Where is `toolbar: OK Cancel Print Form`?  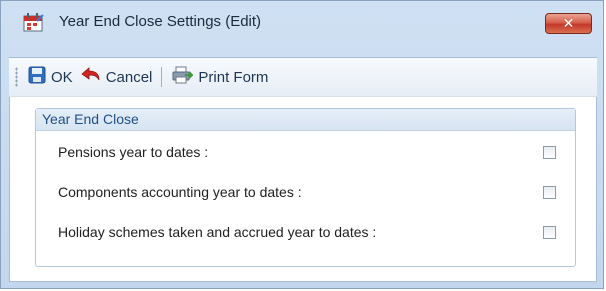
toolbar: OK Cancel Print Form is located at coordinates (303, 77).